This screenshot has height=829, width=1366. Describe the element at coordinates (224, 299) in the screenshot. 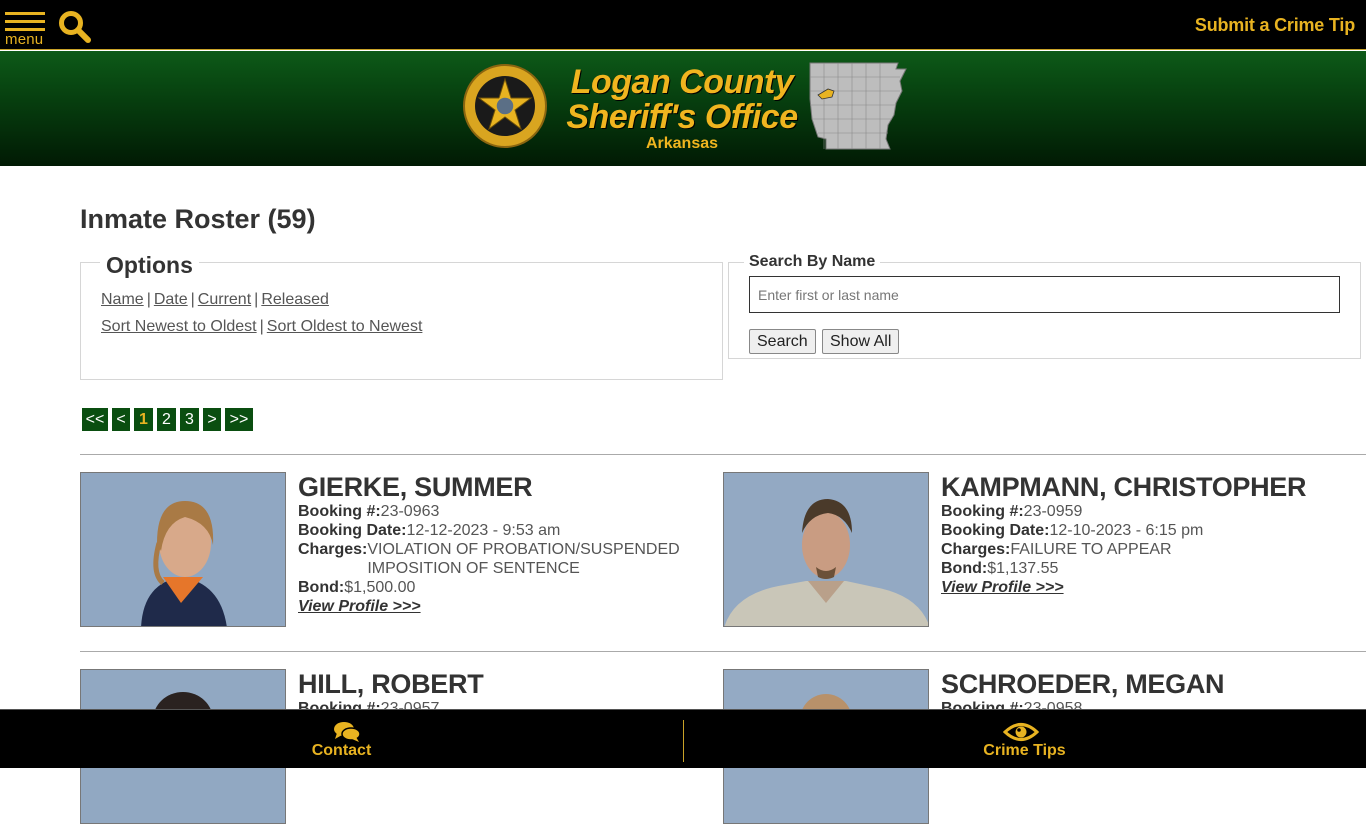

I see `filter-current-link: Current` at that location.